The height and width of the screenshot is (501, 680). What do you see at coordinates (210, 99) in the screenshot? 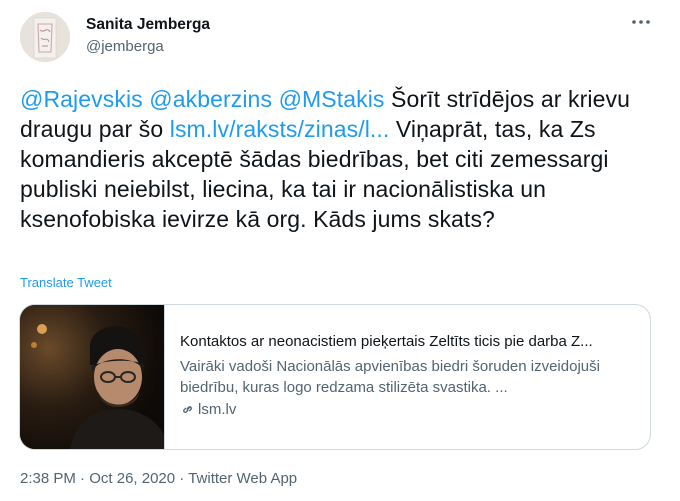
I see `mention-link: @akberzins` at bounding box center [210, 99].